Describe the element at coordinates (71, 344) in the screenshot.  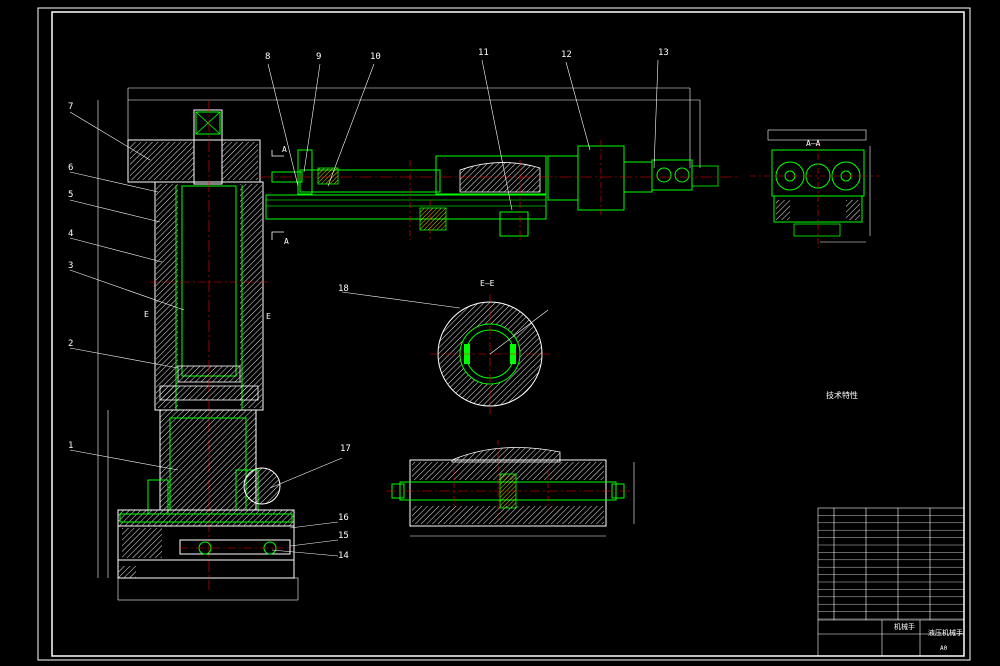
I see `part-label-2: 2` at that location.